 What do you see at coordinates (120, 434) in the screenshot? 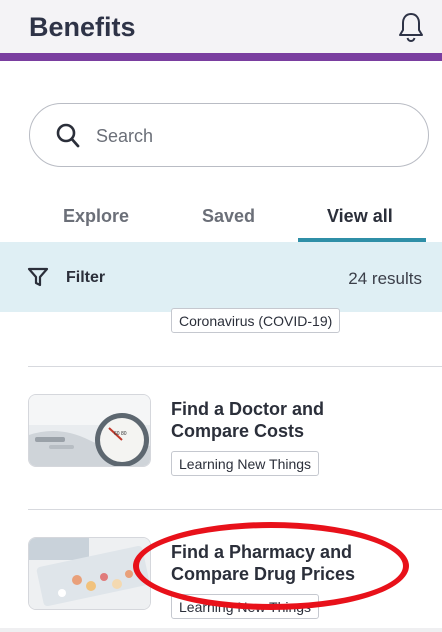
I see `svg-text: 60 80` at bounding box center [120, 434].